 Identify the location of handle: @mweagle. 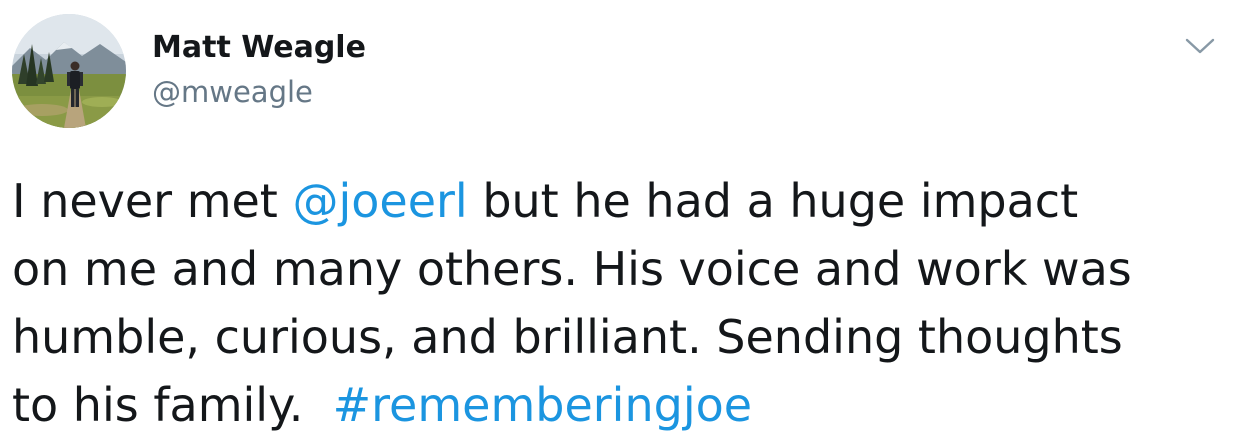
(259, 92).